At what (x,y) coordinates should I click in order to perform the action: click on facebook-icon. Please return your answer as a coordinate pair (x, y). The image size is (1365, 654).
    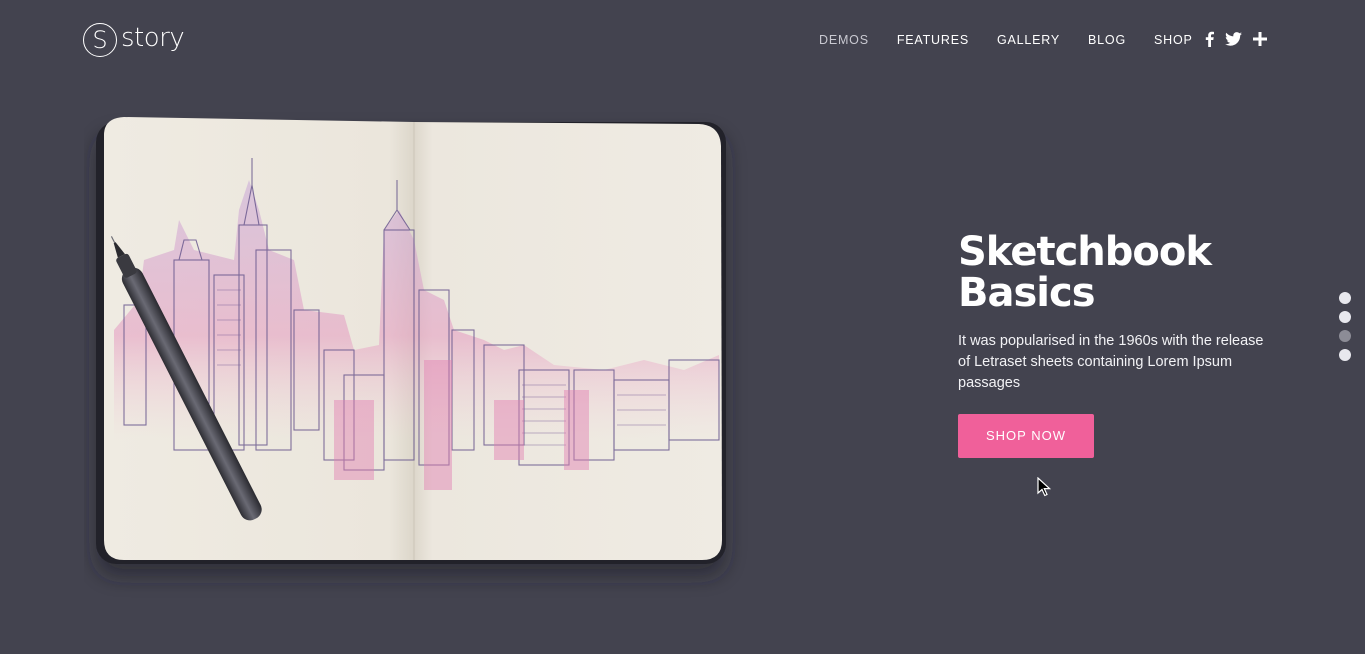
    Looking at the image, I should click on (1209, 39).